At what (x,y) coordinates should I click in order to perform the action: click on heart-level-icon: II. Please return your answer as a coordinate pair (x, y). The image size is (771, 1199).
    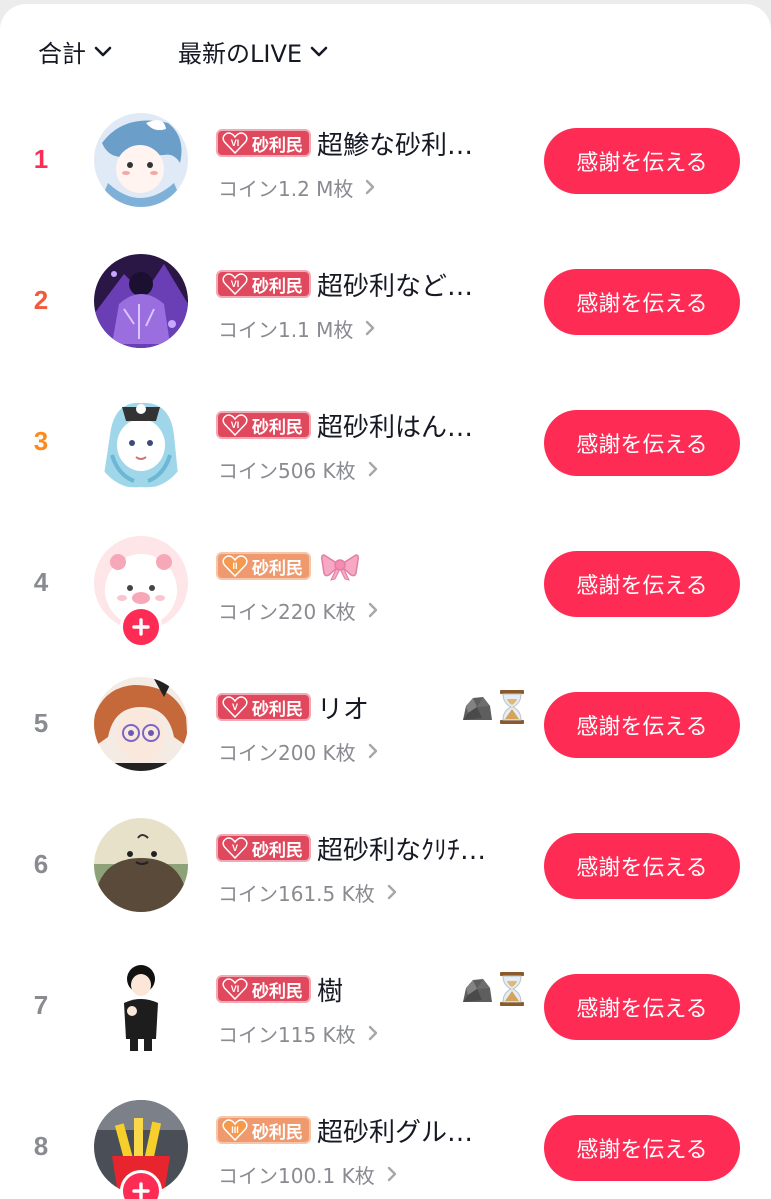
    Looking at the image, I should click on (235, 566).